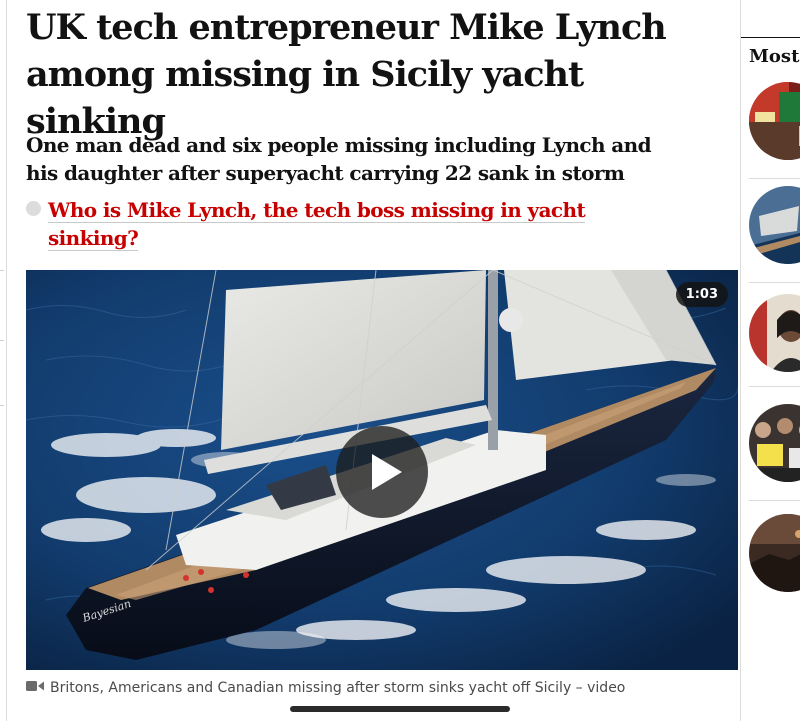 The height and width of the screenshot is (721, 800). What do you see at coordinates (387, 472) in the screenshot?
I see `play-icon` at bounding box center [387, 472].